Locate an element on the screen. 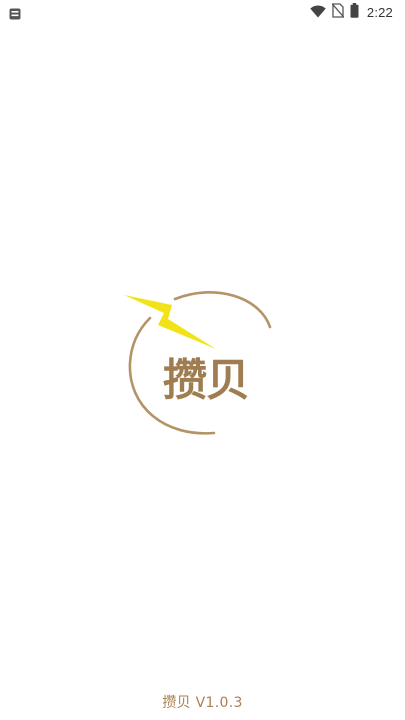 The image size is (405, 720). wifi-icon is located at coordinates (318, 12).